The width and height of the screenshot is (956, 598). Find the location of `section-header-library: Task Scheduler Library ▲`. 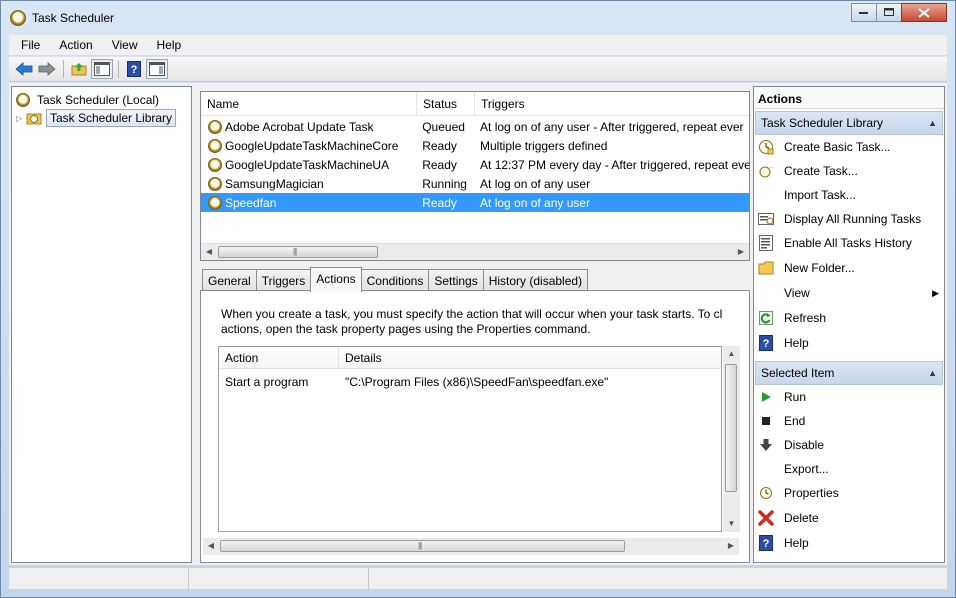

section-header-library: Task Scheduler Library ▲ is located at coordinates (849, 123).